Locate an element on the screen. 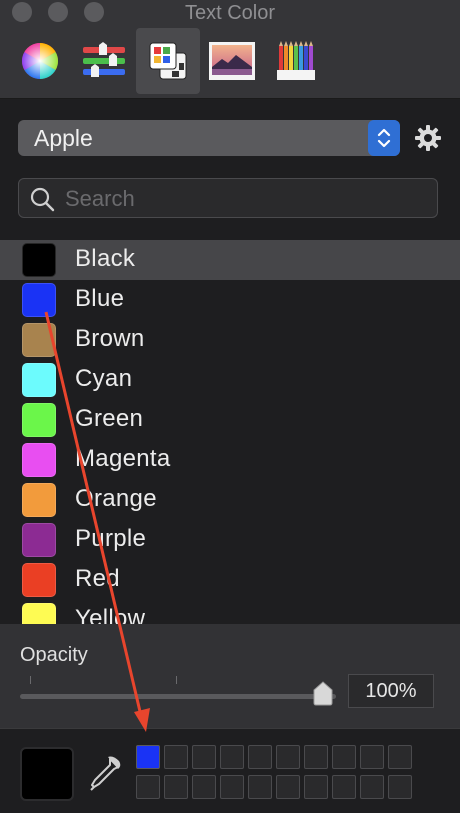 This screenshot has height=813, width=460. search-icon is located at coordinates (42, 199).